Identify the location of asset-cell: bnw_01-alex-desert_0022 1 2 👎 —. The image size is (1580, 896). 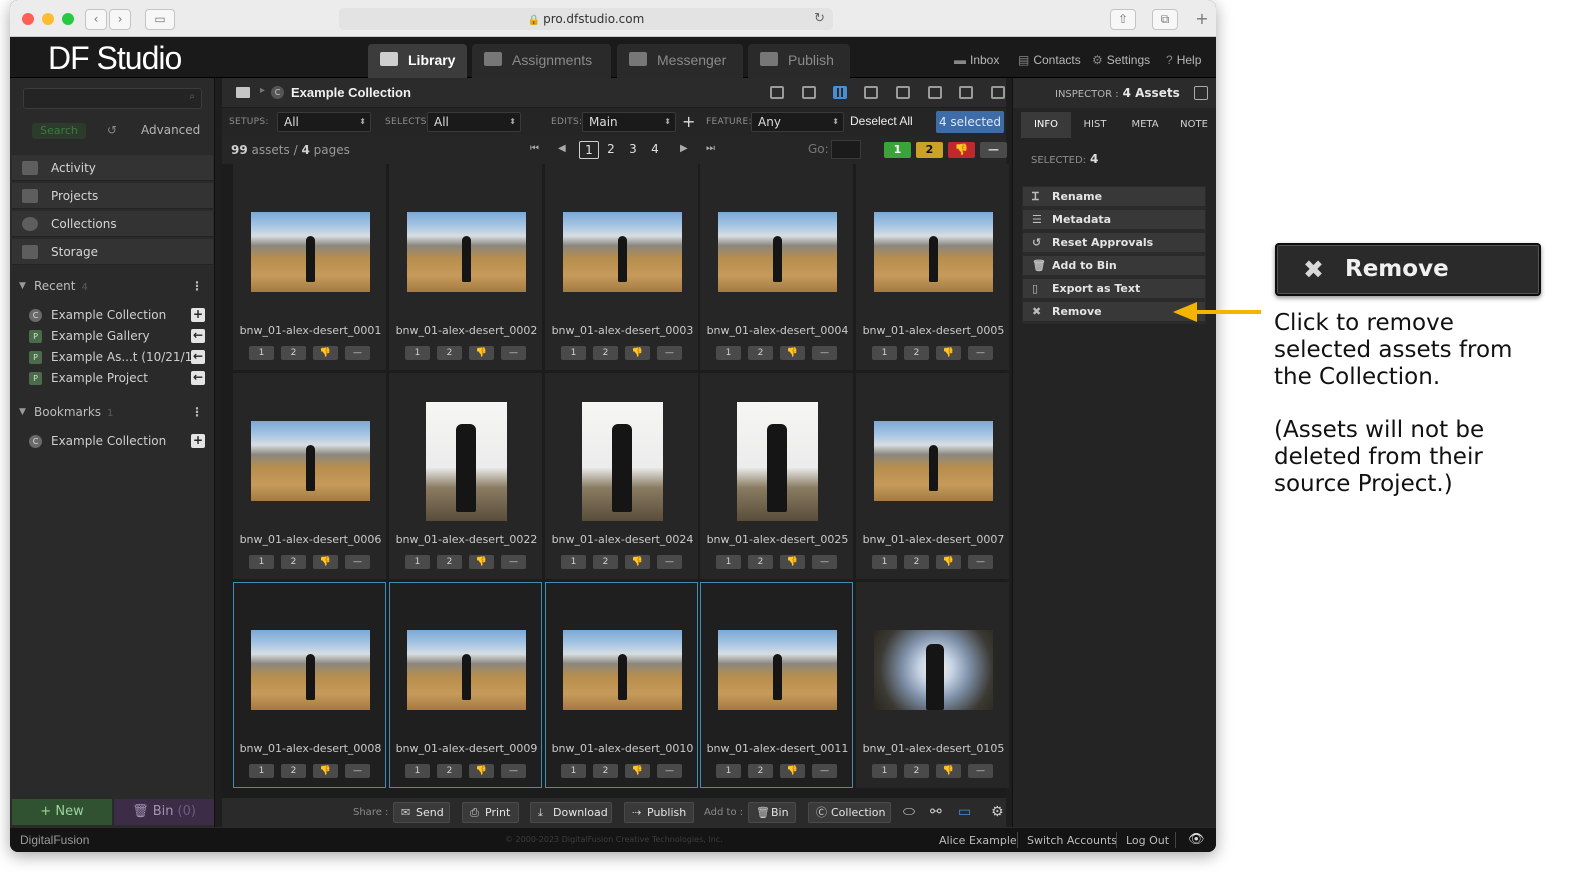
(465, 476).